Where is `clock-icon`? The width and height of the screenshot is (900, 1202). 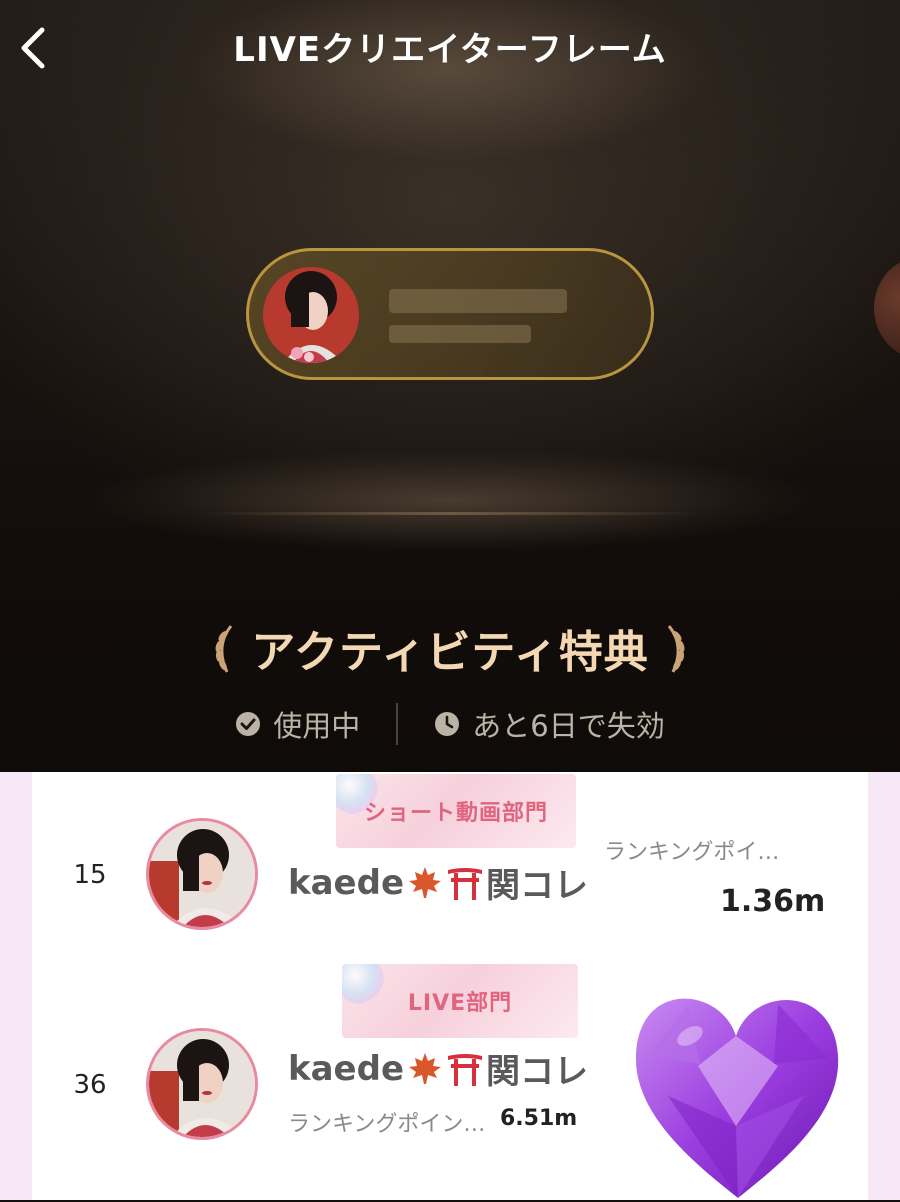 clock-icon is located at coordinates (447, 724).